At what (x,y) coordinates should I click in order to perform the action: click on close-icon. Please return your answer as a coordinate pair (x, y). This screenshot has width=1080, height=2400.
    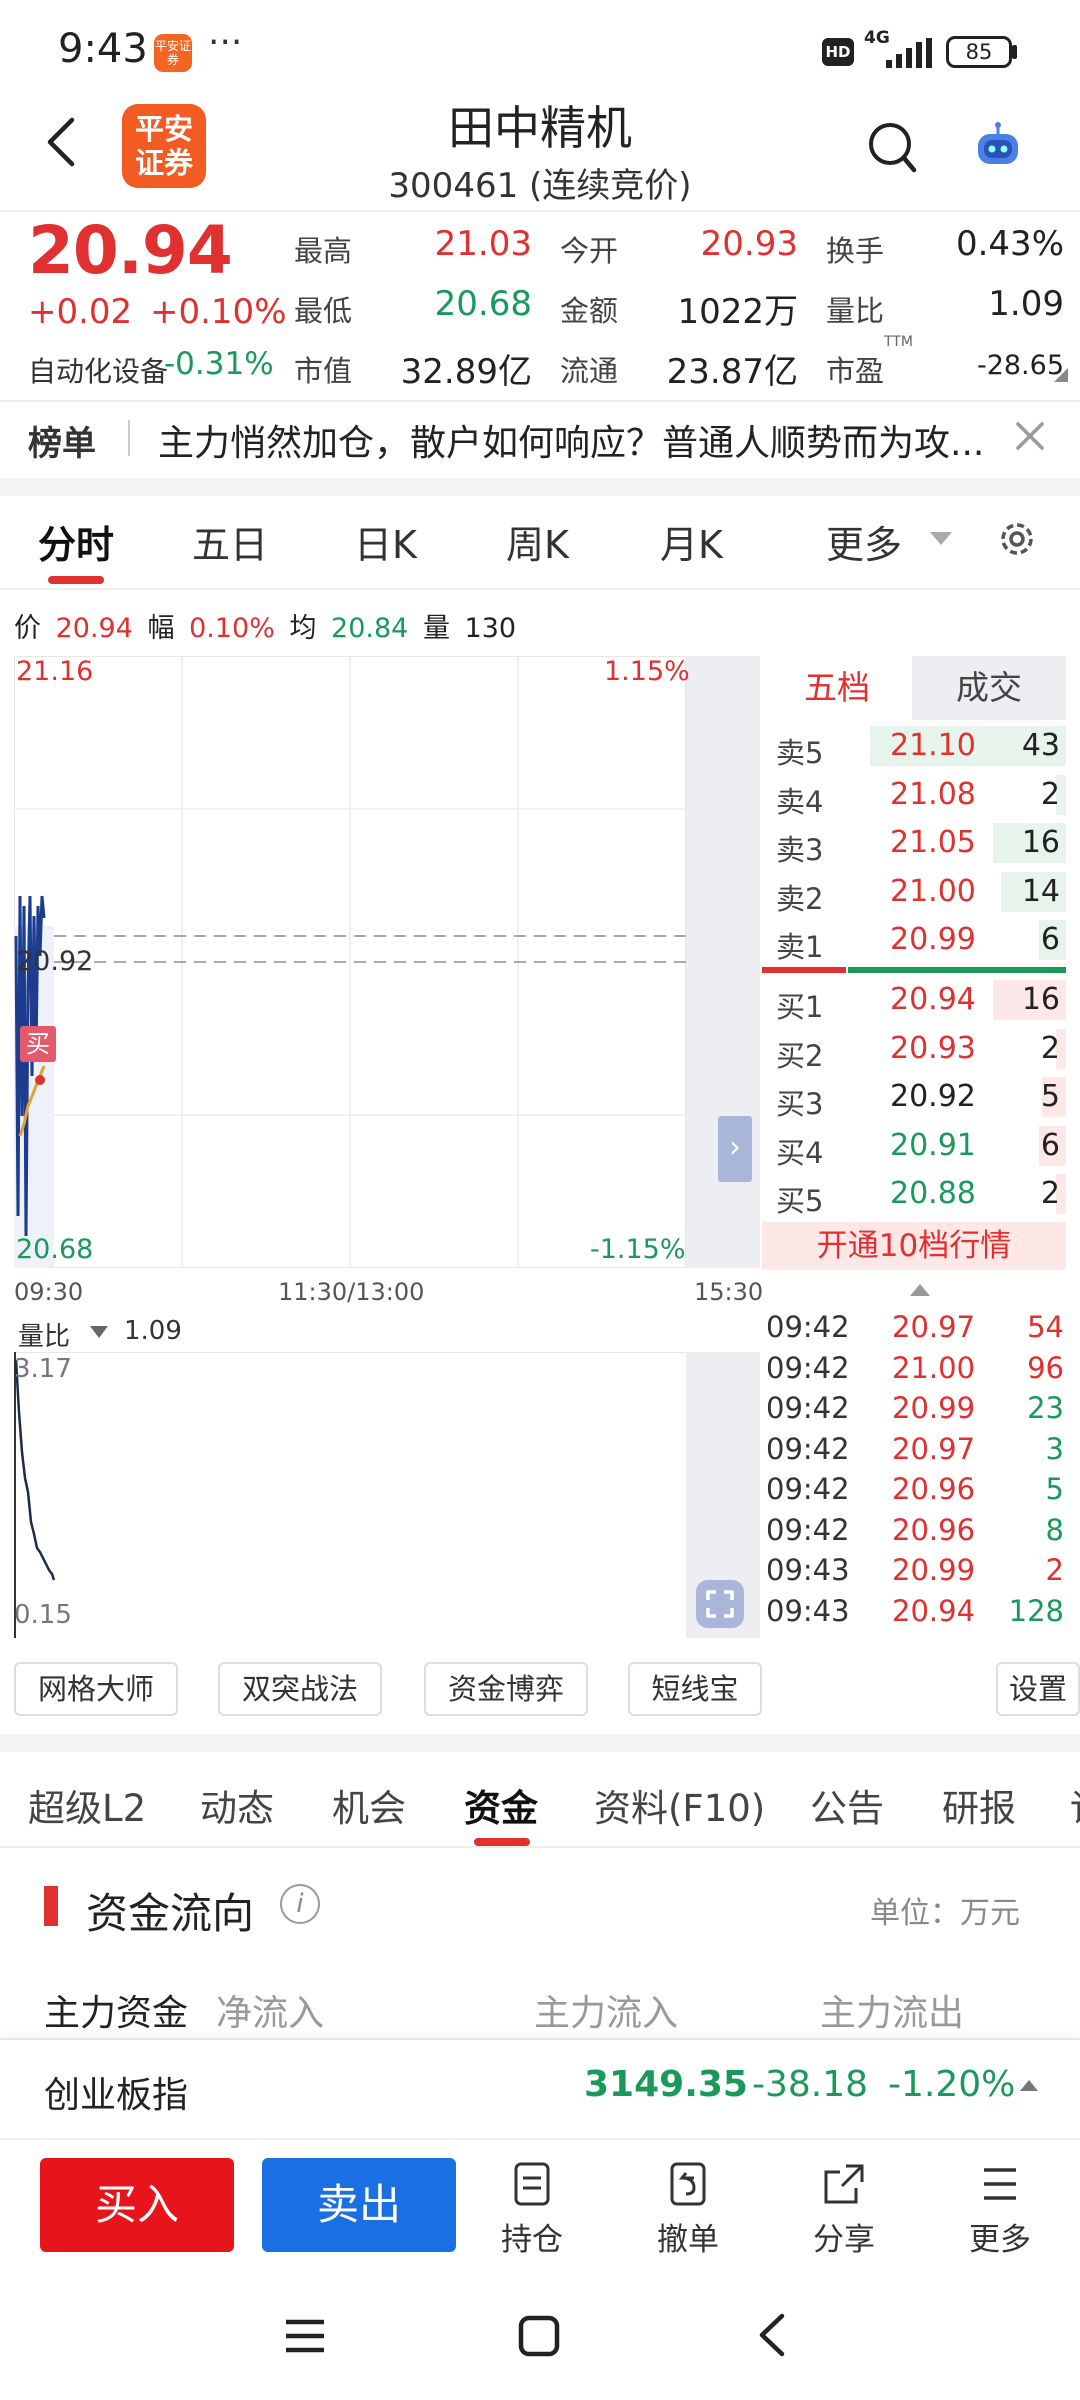
    Looking at the image, I should click on (1030, 436).